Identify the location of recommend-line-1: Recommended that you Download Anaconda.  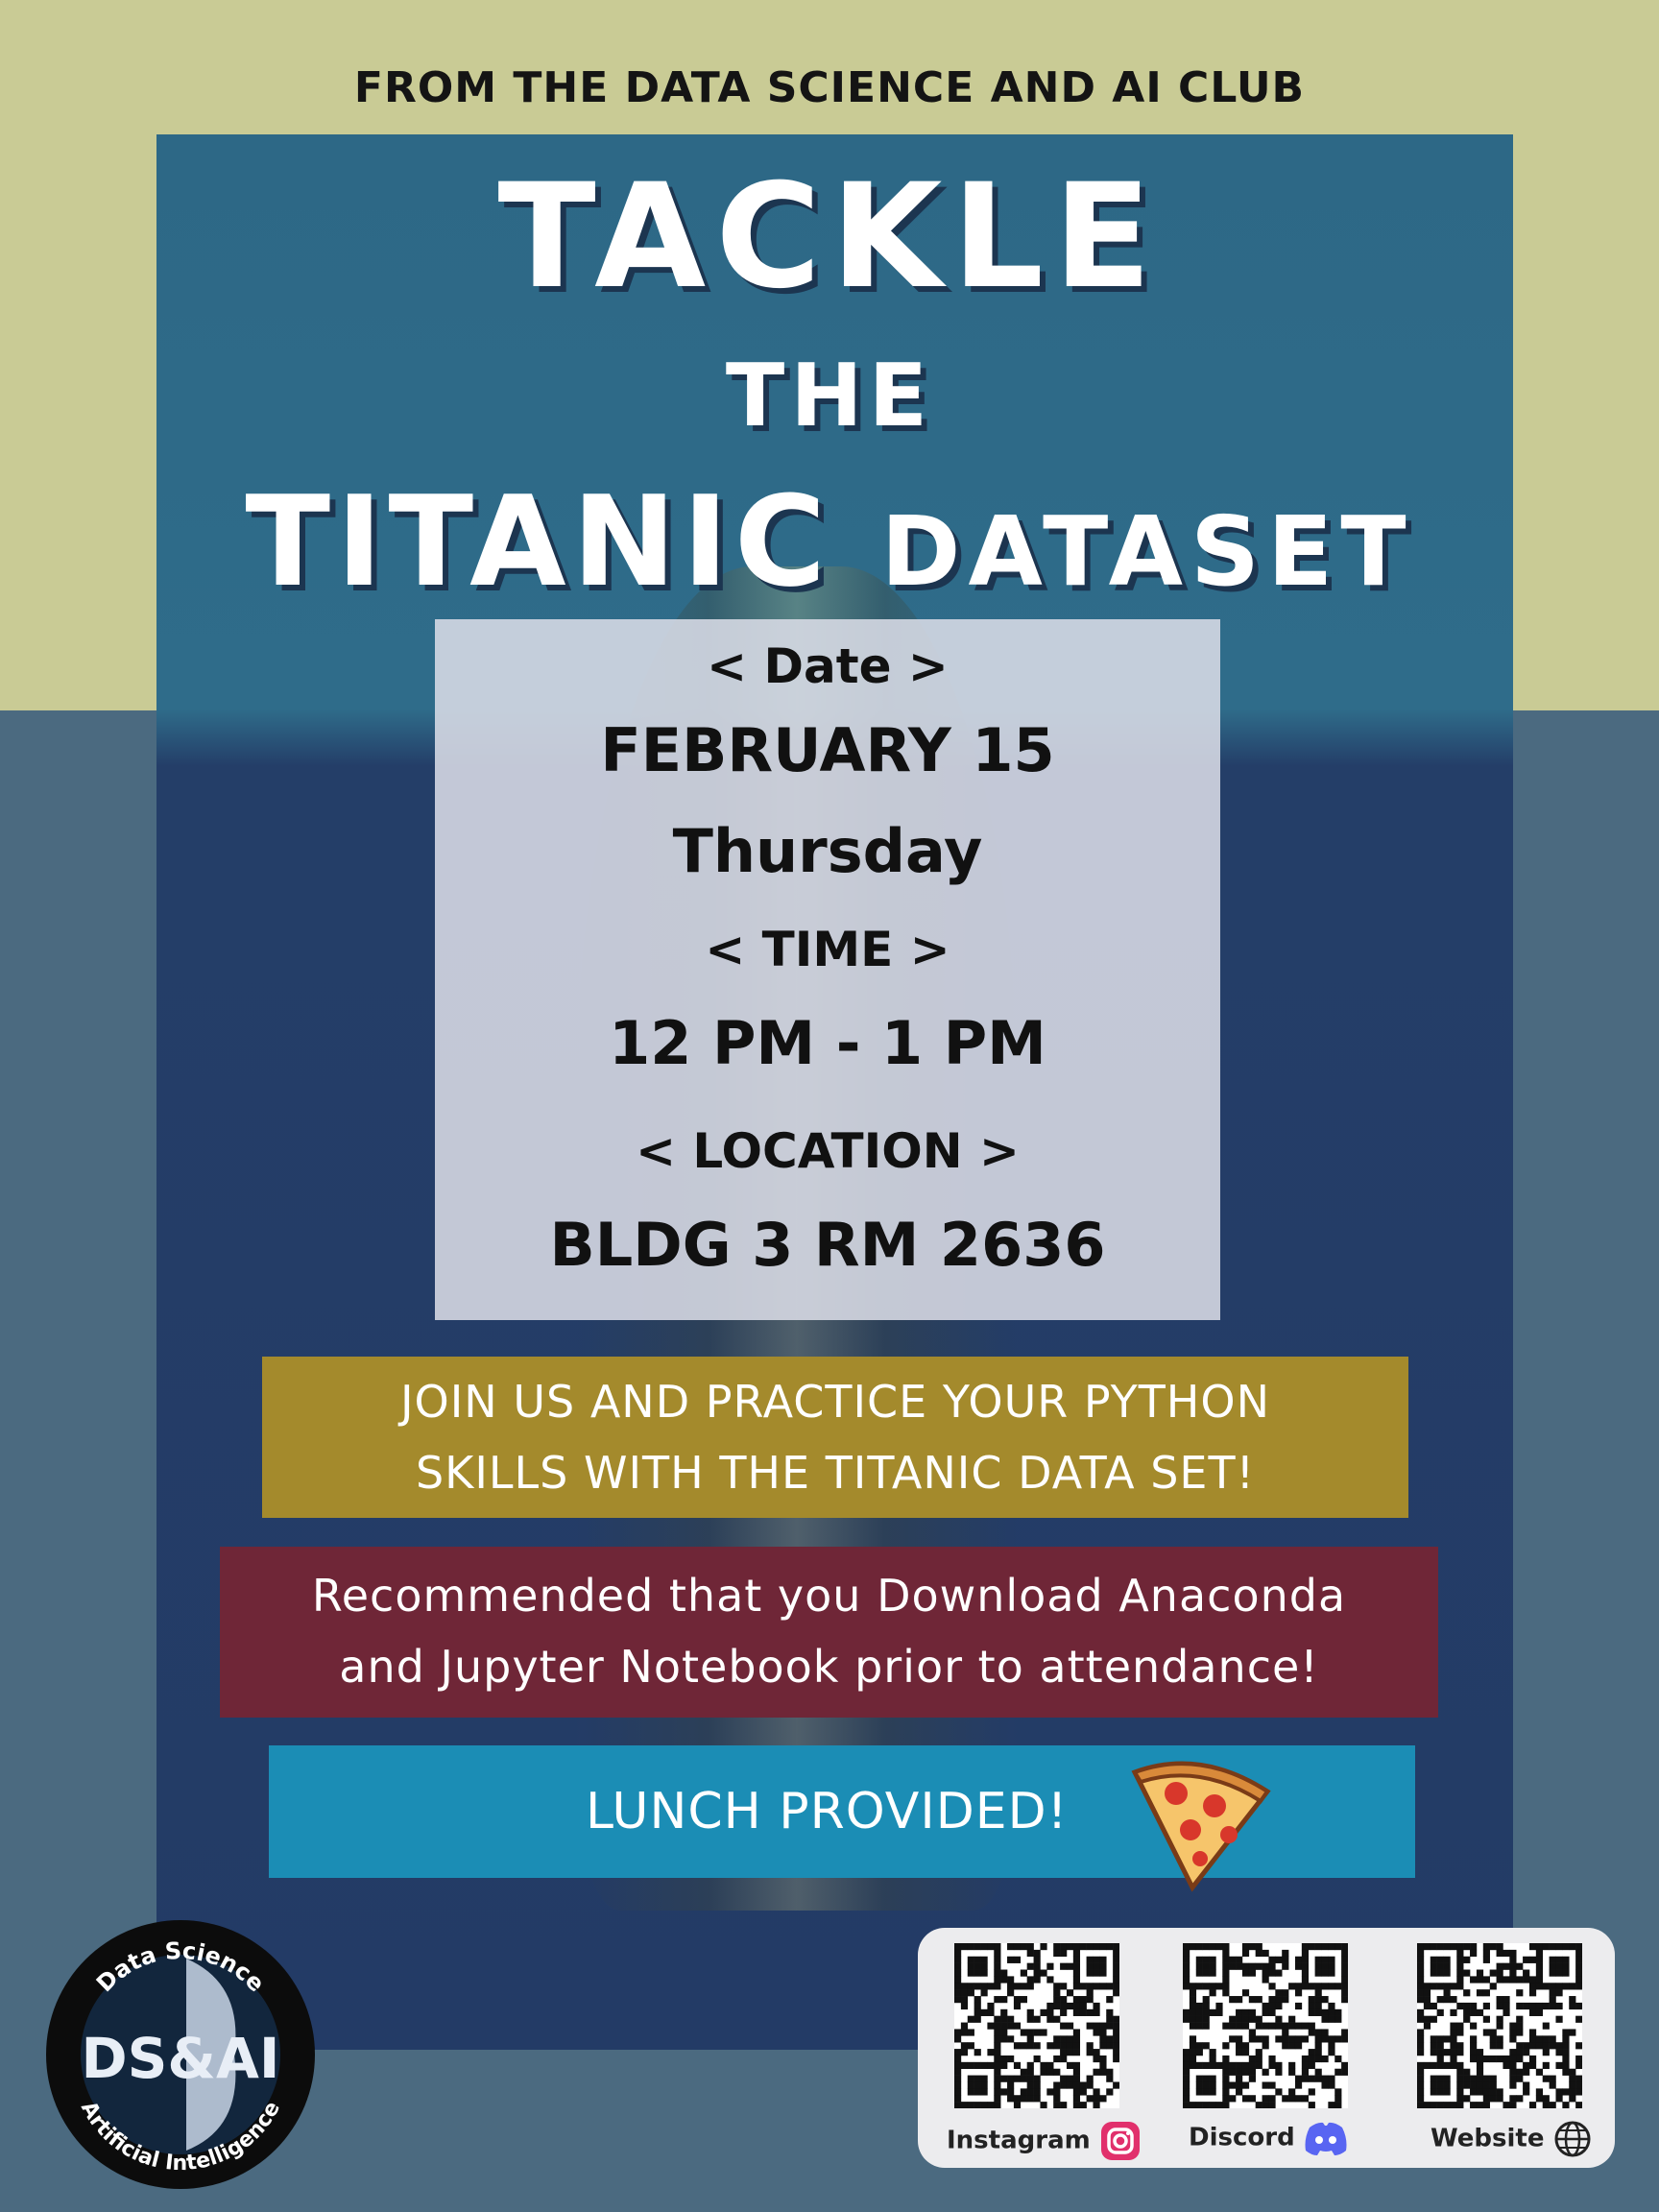
(829, 1596).